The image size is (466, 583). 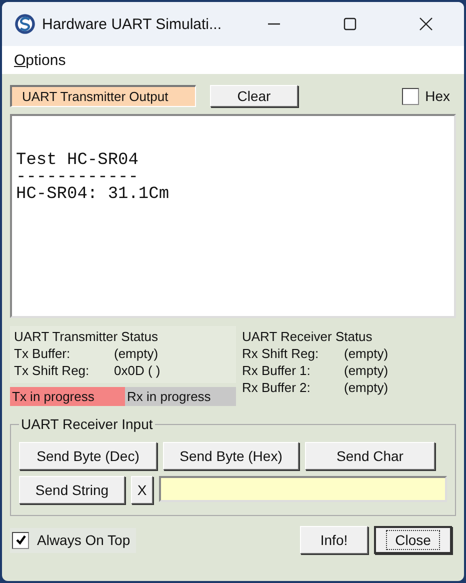 What do you see at coordinates (43, 353) in the screenshot?
I see `status-label: Tx Buffer:` at bounding box center [43, 353].